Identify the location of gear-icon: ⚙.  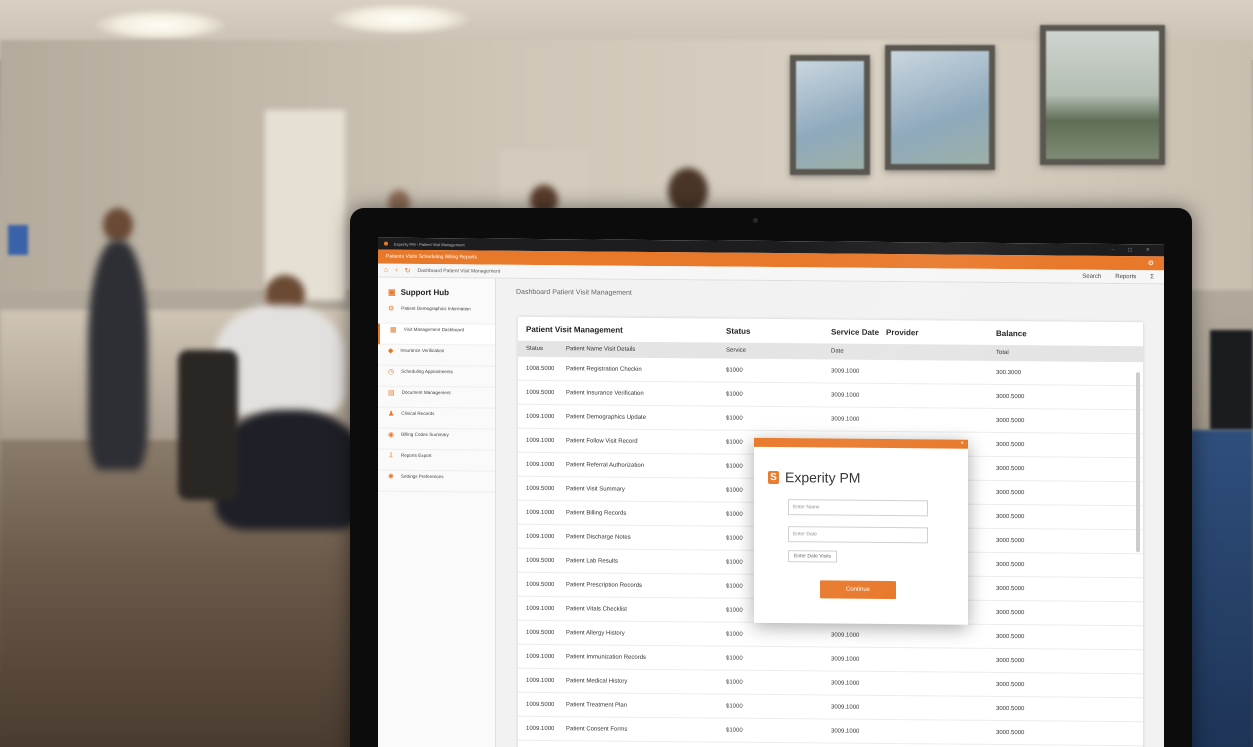
(391, 309).